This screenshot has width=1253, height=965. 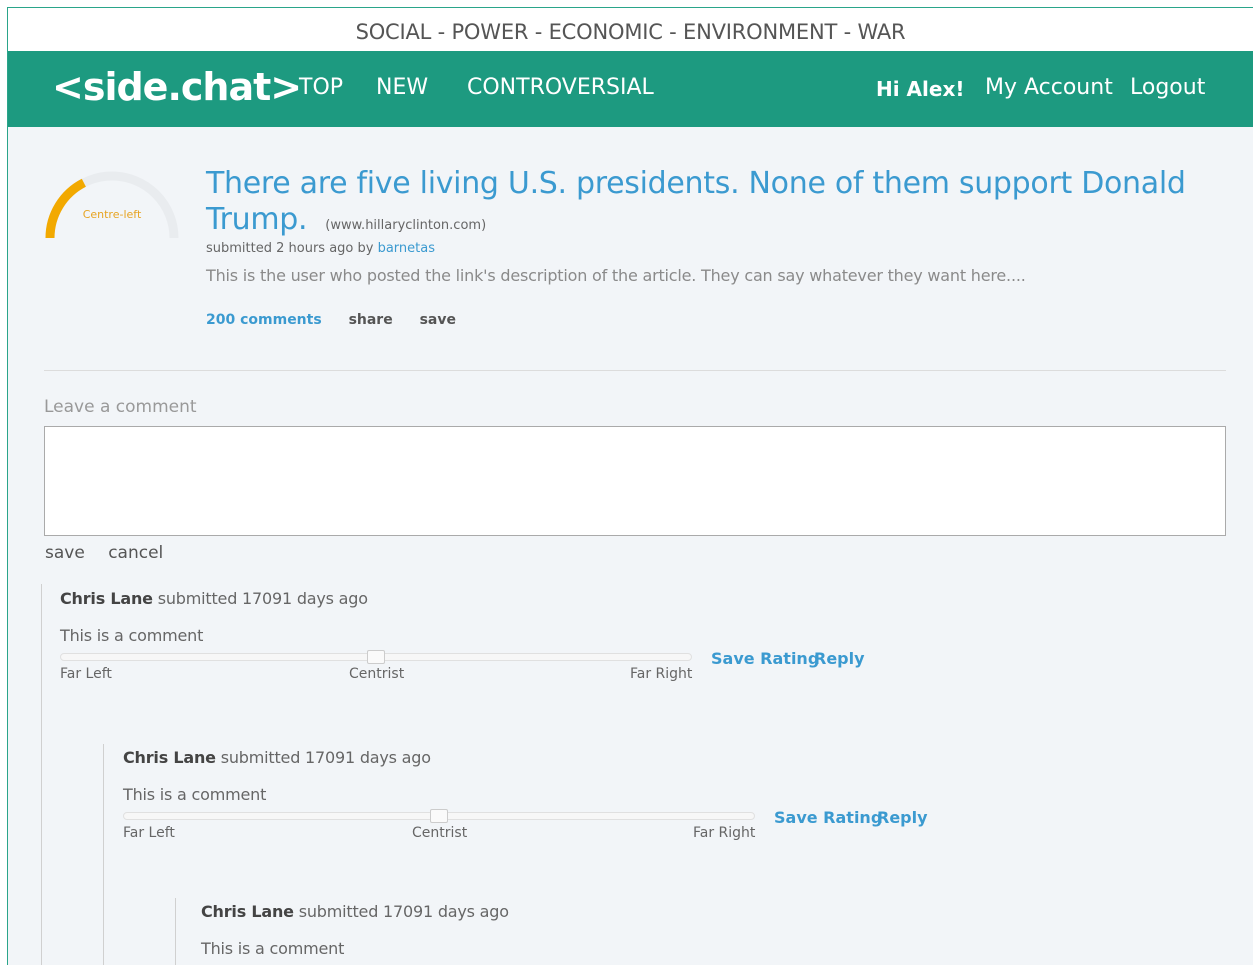 I want to click on save-post-link: save, so click(x=438, y=320).